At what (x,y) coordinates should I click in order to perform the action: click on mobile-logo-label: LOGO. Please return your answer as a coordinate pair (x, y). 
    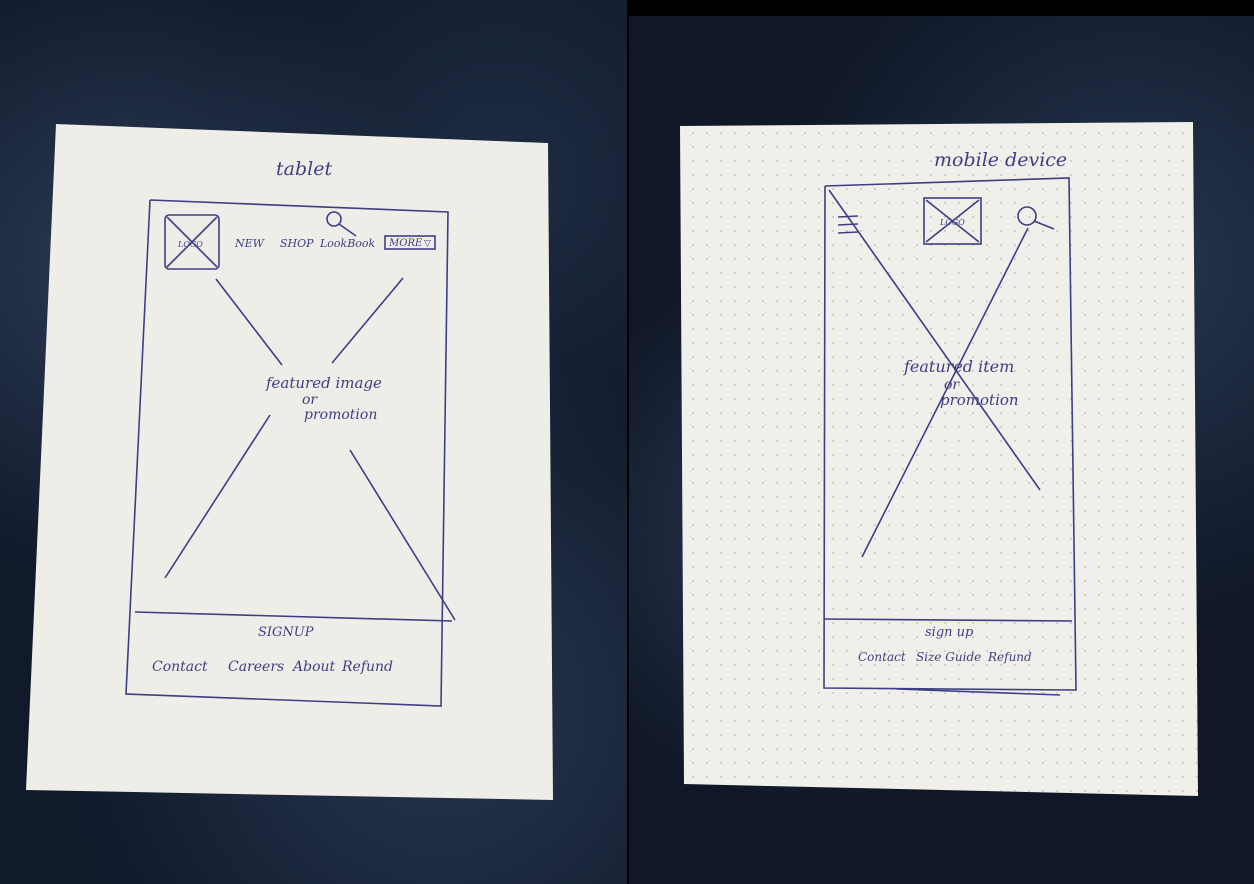
    Looking at the image, I should click on (952, 222).